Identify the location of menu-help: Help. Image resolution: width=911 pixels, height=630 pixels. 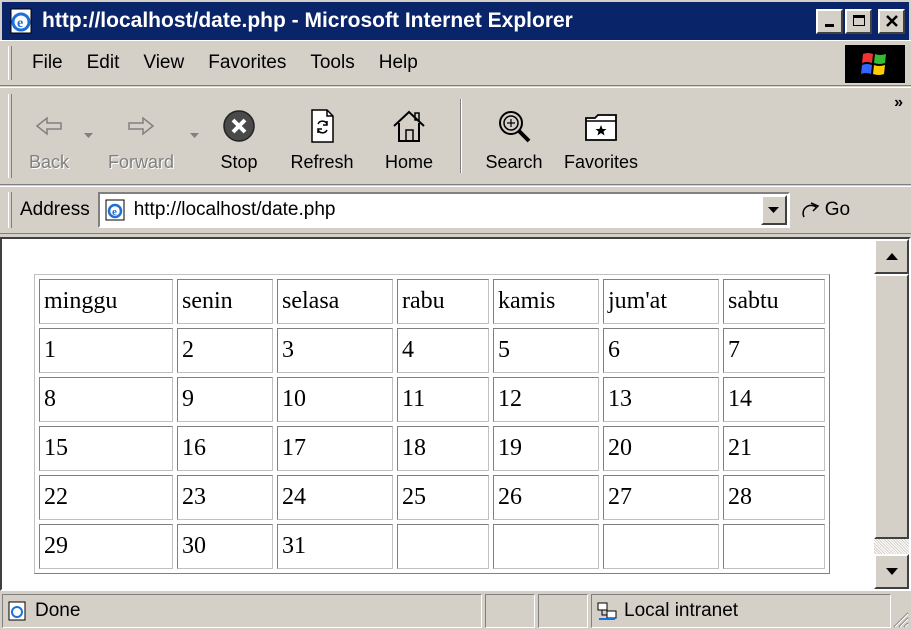
(398, 63).